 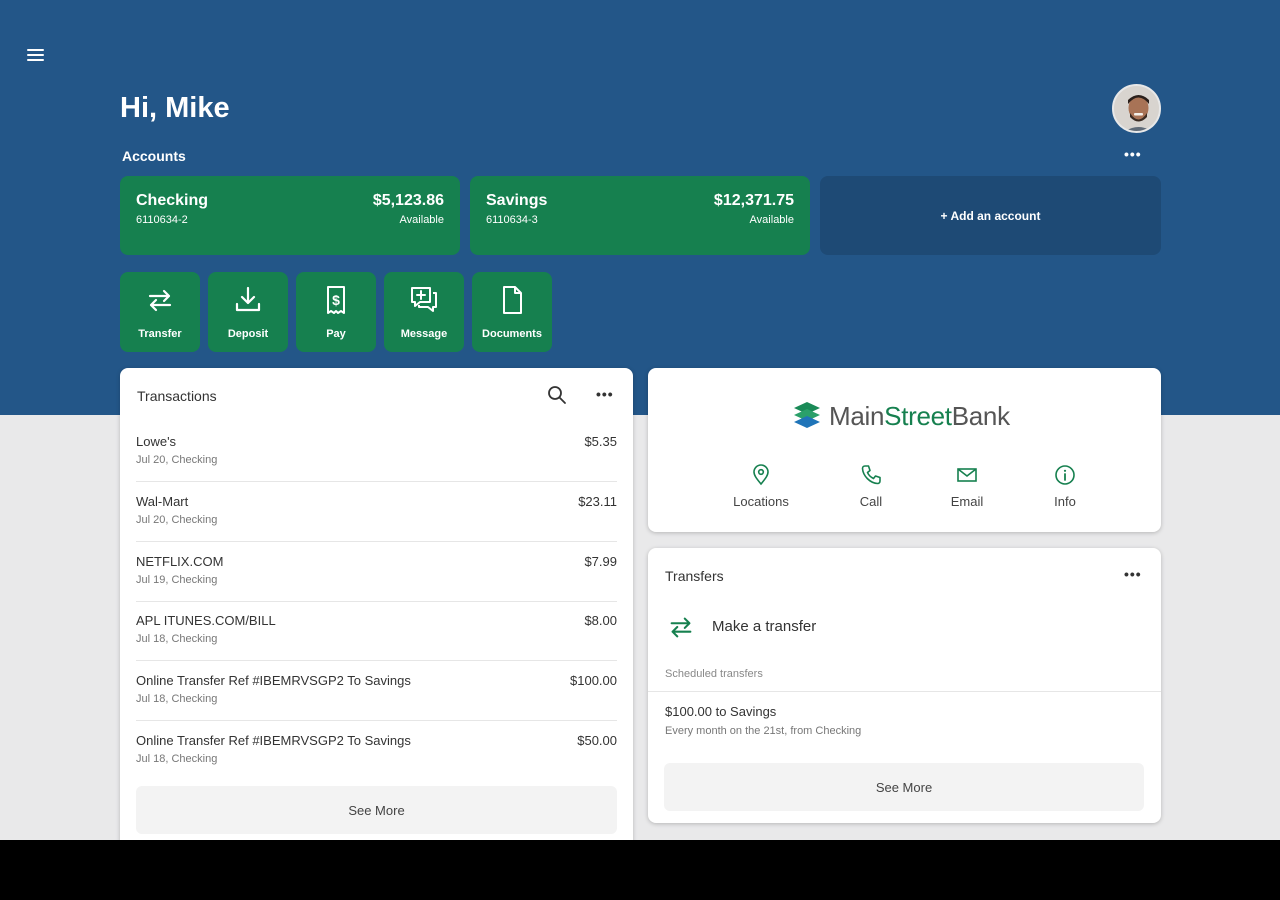 What do you see at coordinates (593, 680) in the screenshot?
I see `transaction-amount: $100.00` at bounding box center [593, 680].